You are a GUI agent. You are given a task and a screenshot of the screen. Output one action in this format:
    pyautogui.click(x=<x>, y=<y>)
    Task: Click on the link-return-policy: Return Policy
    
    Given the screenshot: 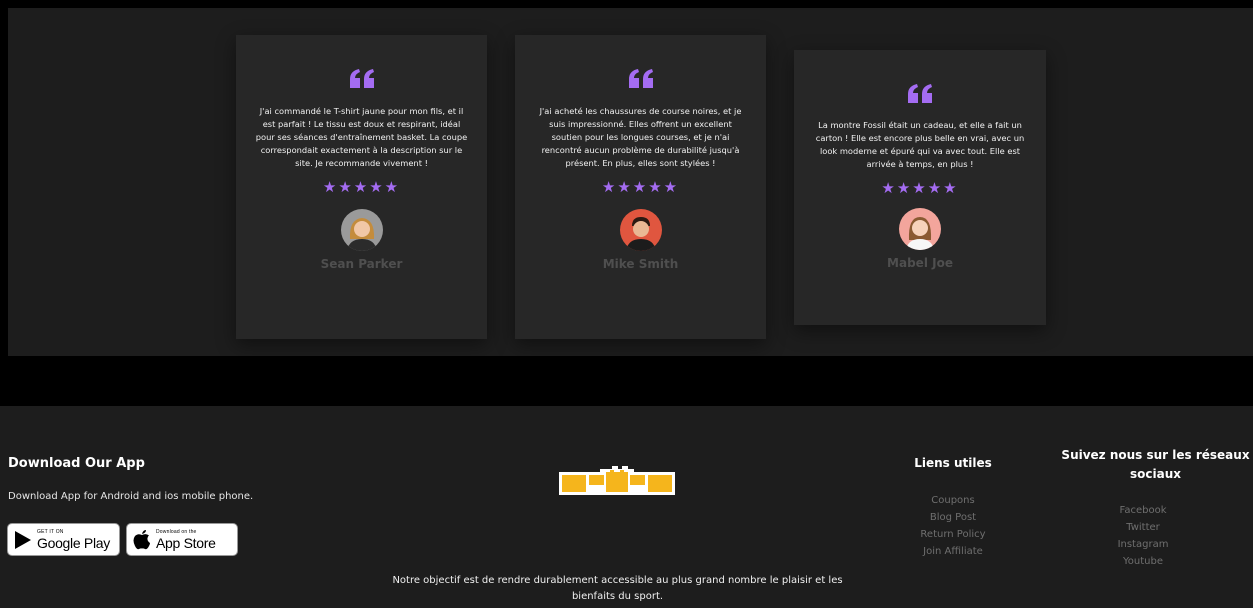 What is the action you would take?
    pyautogui.click(x=953, y=534)
    